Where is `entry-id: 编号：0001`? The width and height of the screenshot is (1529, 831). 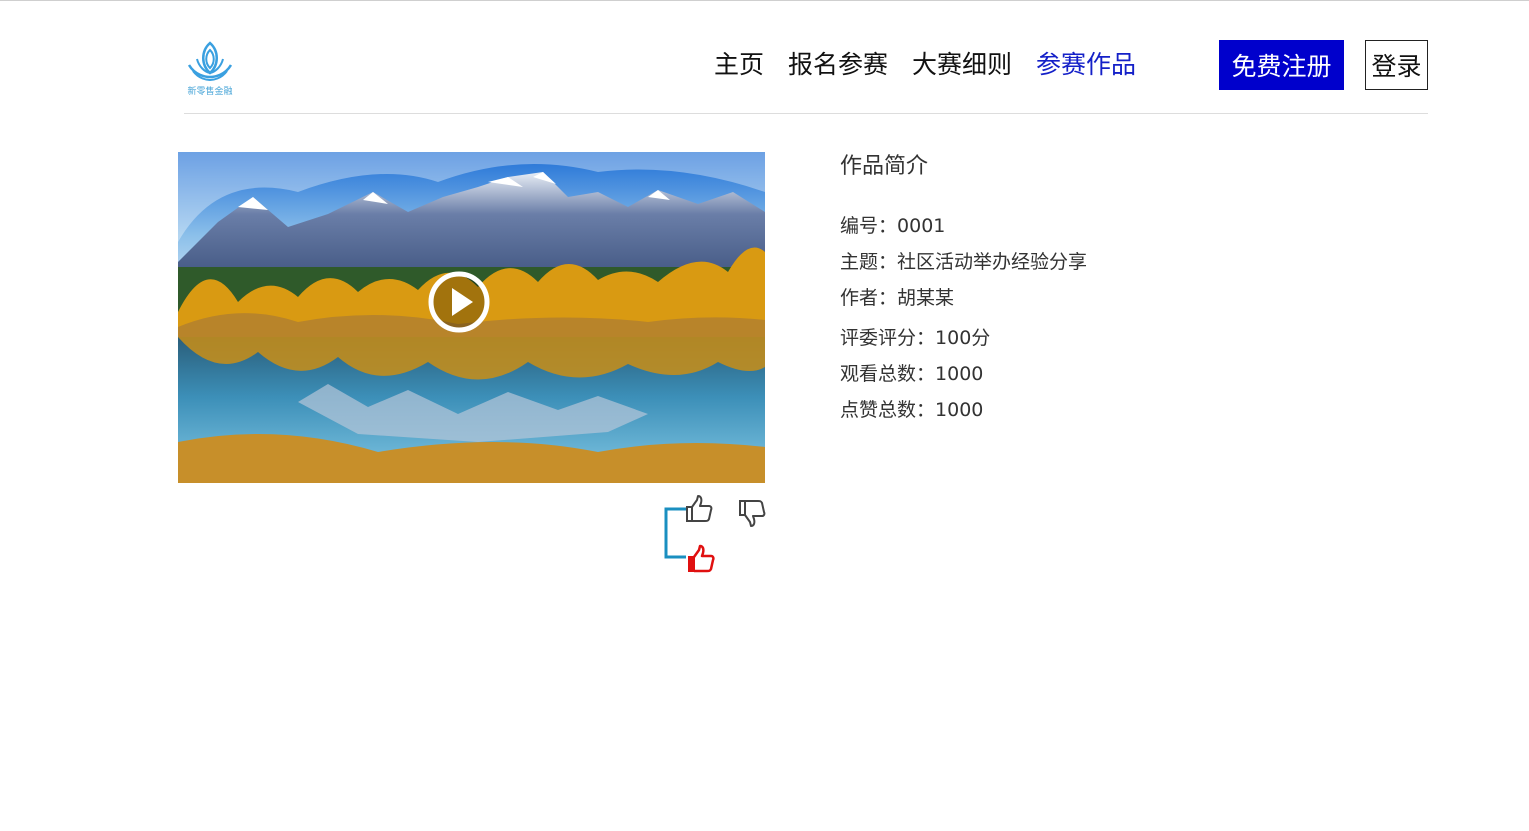
entry-id: 编号：0001 is located at coordinates (963, 231).